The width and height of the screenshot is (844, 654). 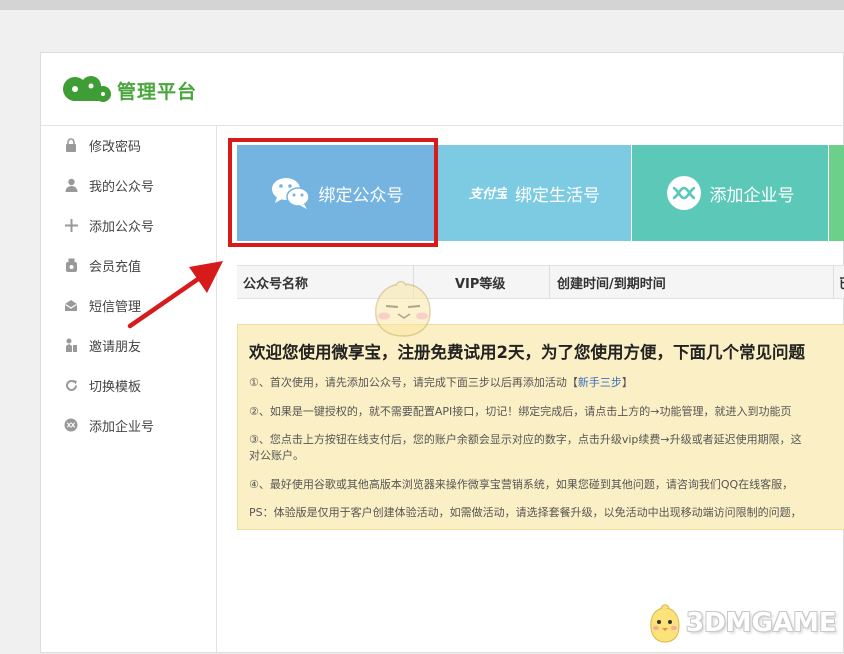 What do you see at coordinates (480, 284) in the screenshot?
I see `column-header: VIP等级` at bounding box center [480, 284].